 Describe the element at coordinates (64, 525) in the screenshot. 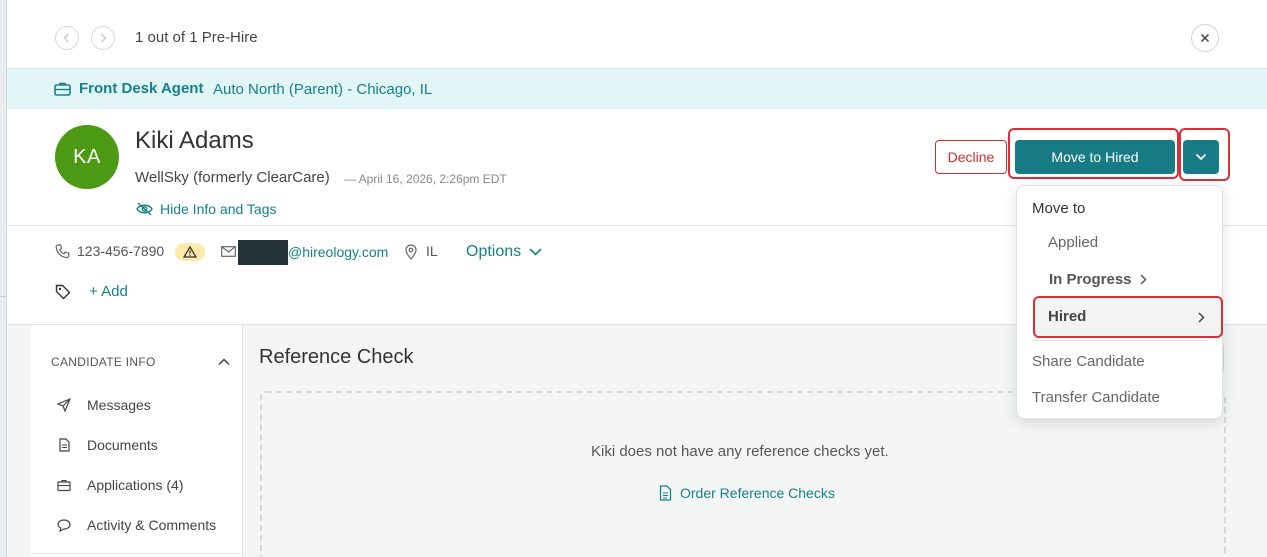

I see `comment-icon` at that location.